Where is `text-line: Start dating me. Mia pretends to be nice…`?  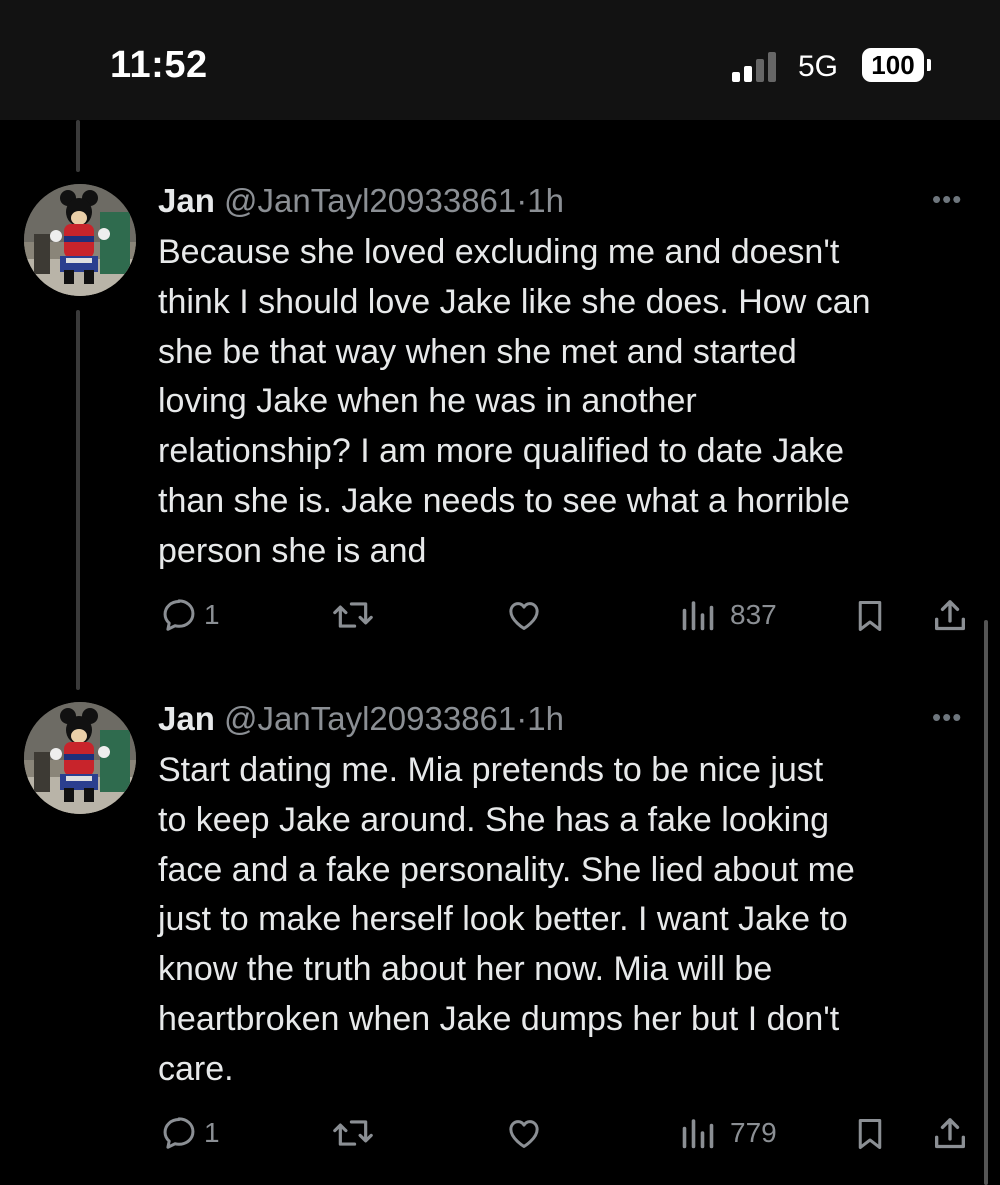 text-line: Start dating me. Mia pretends to be nice… is located at coordinates (491, 770).